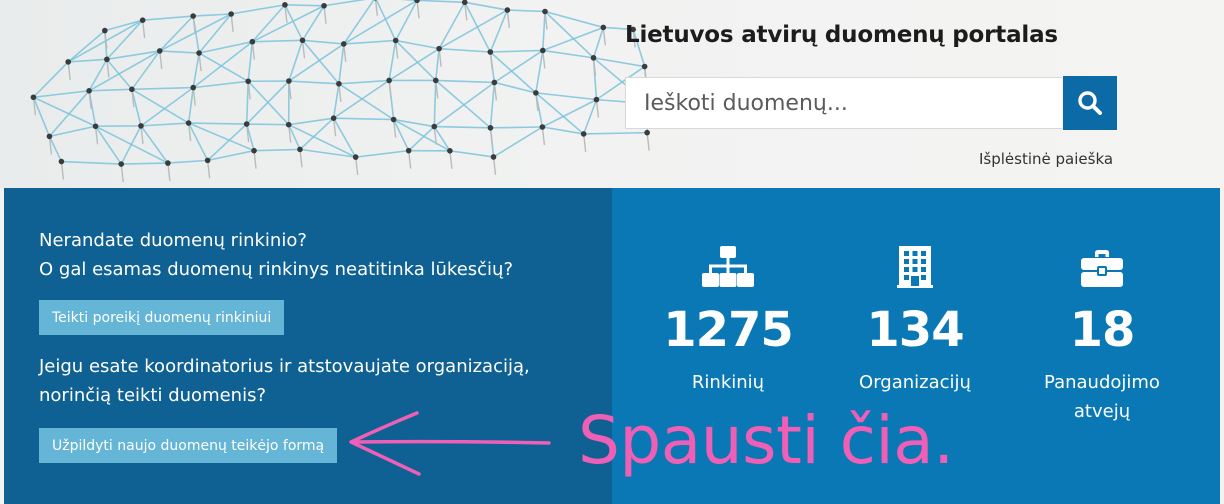  I want to click on stat-use-cases-label: Panaudojimo atvejų, so click(1102, 397).